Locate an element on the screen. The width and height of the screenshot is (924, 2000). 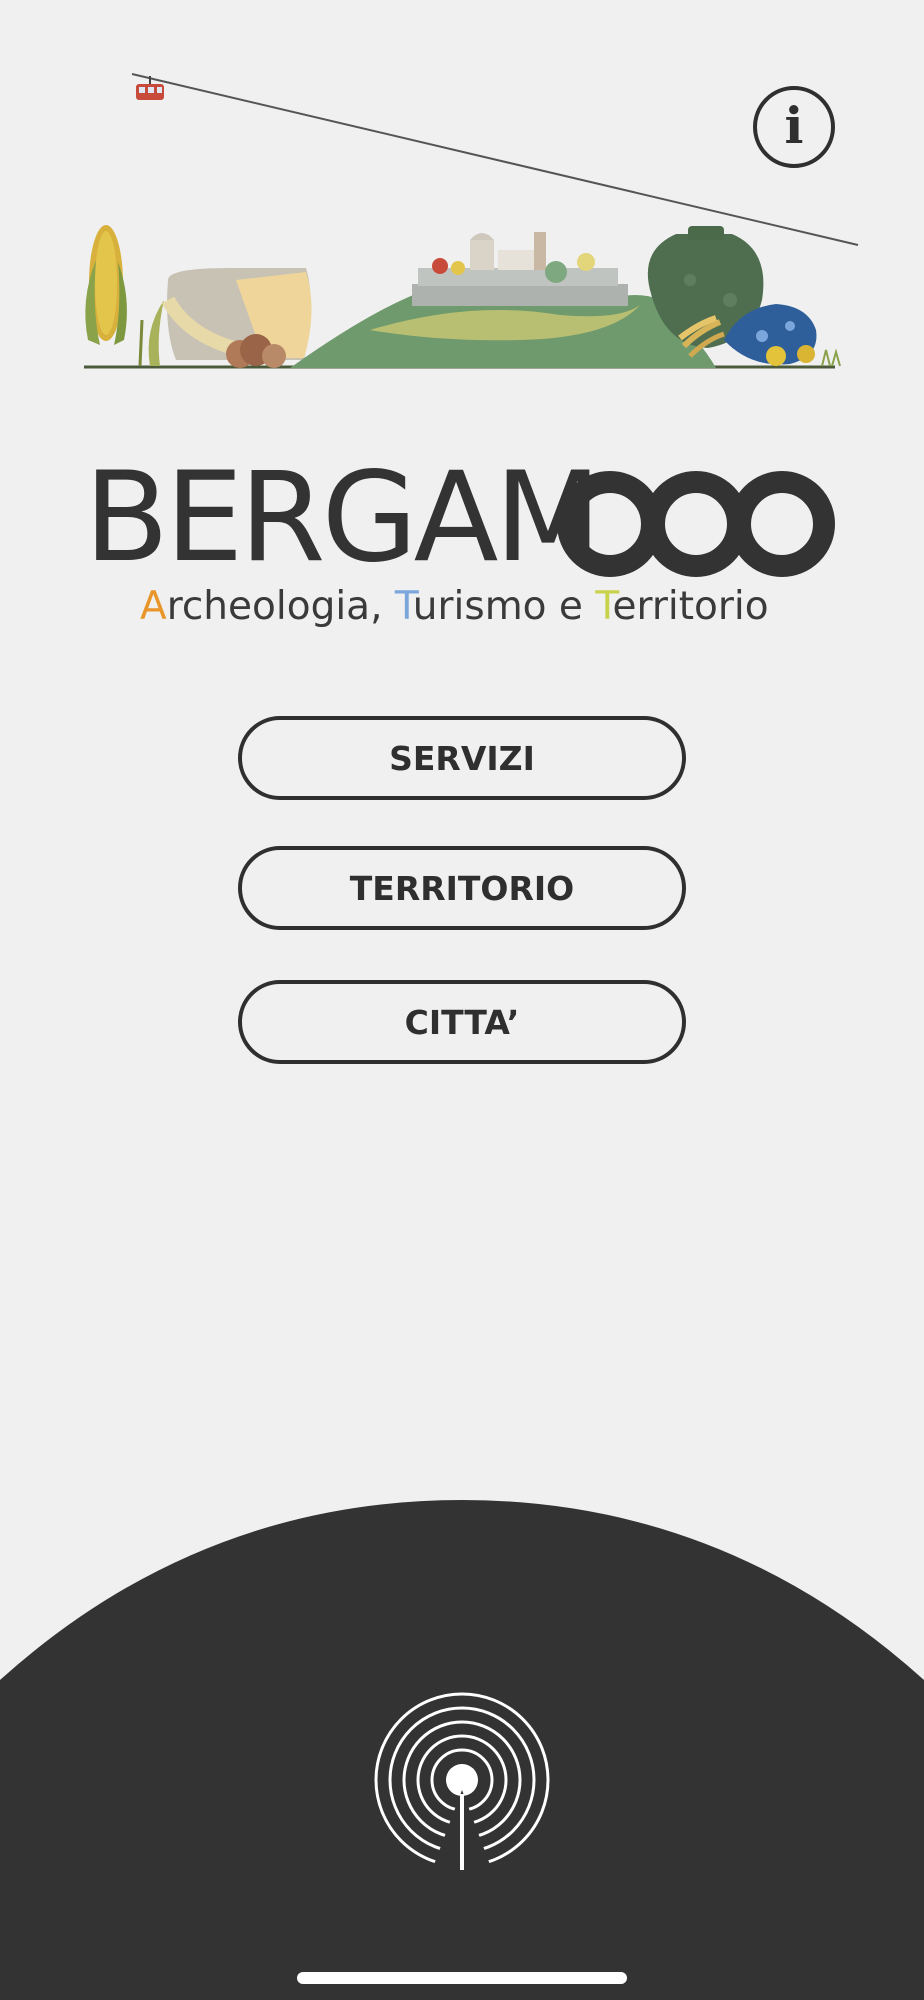
app-tagline: Archeologia, Turismo e Territorio is located at coordinates (485, 606).